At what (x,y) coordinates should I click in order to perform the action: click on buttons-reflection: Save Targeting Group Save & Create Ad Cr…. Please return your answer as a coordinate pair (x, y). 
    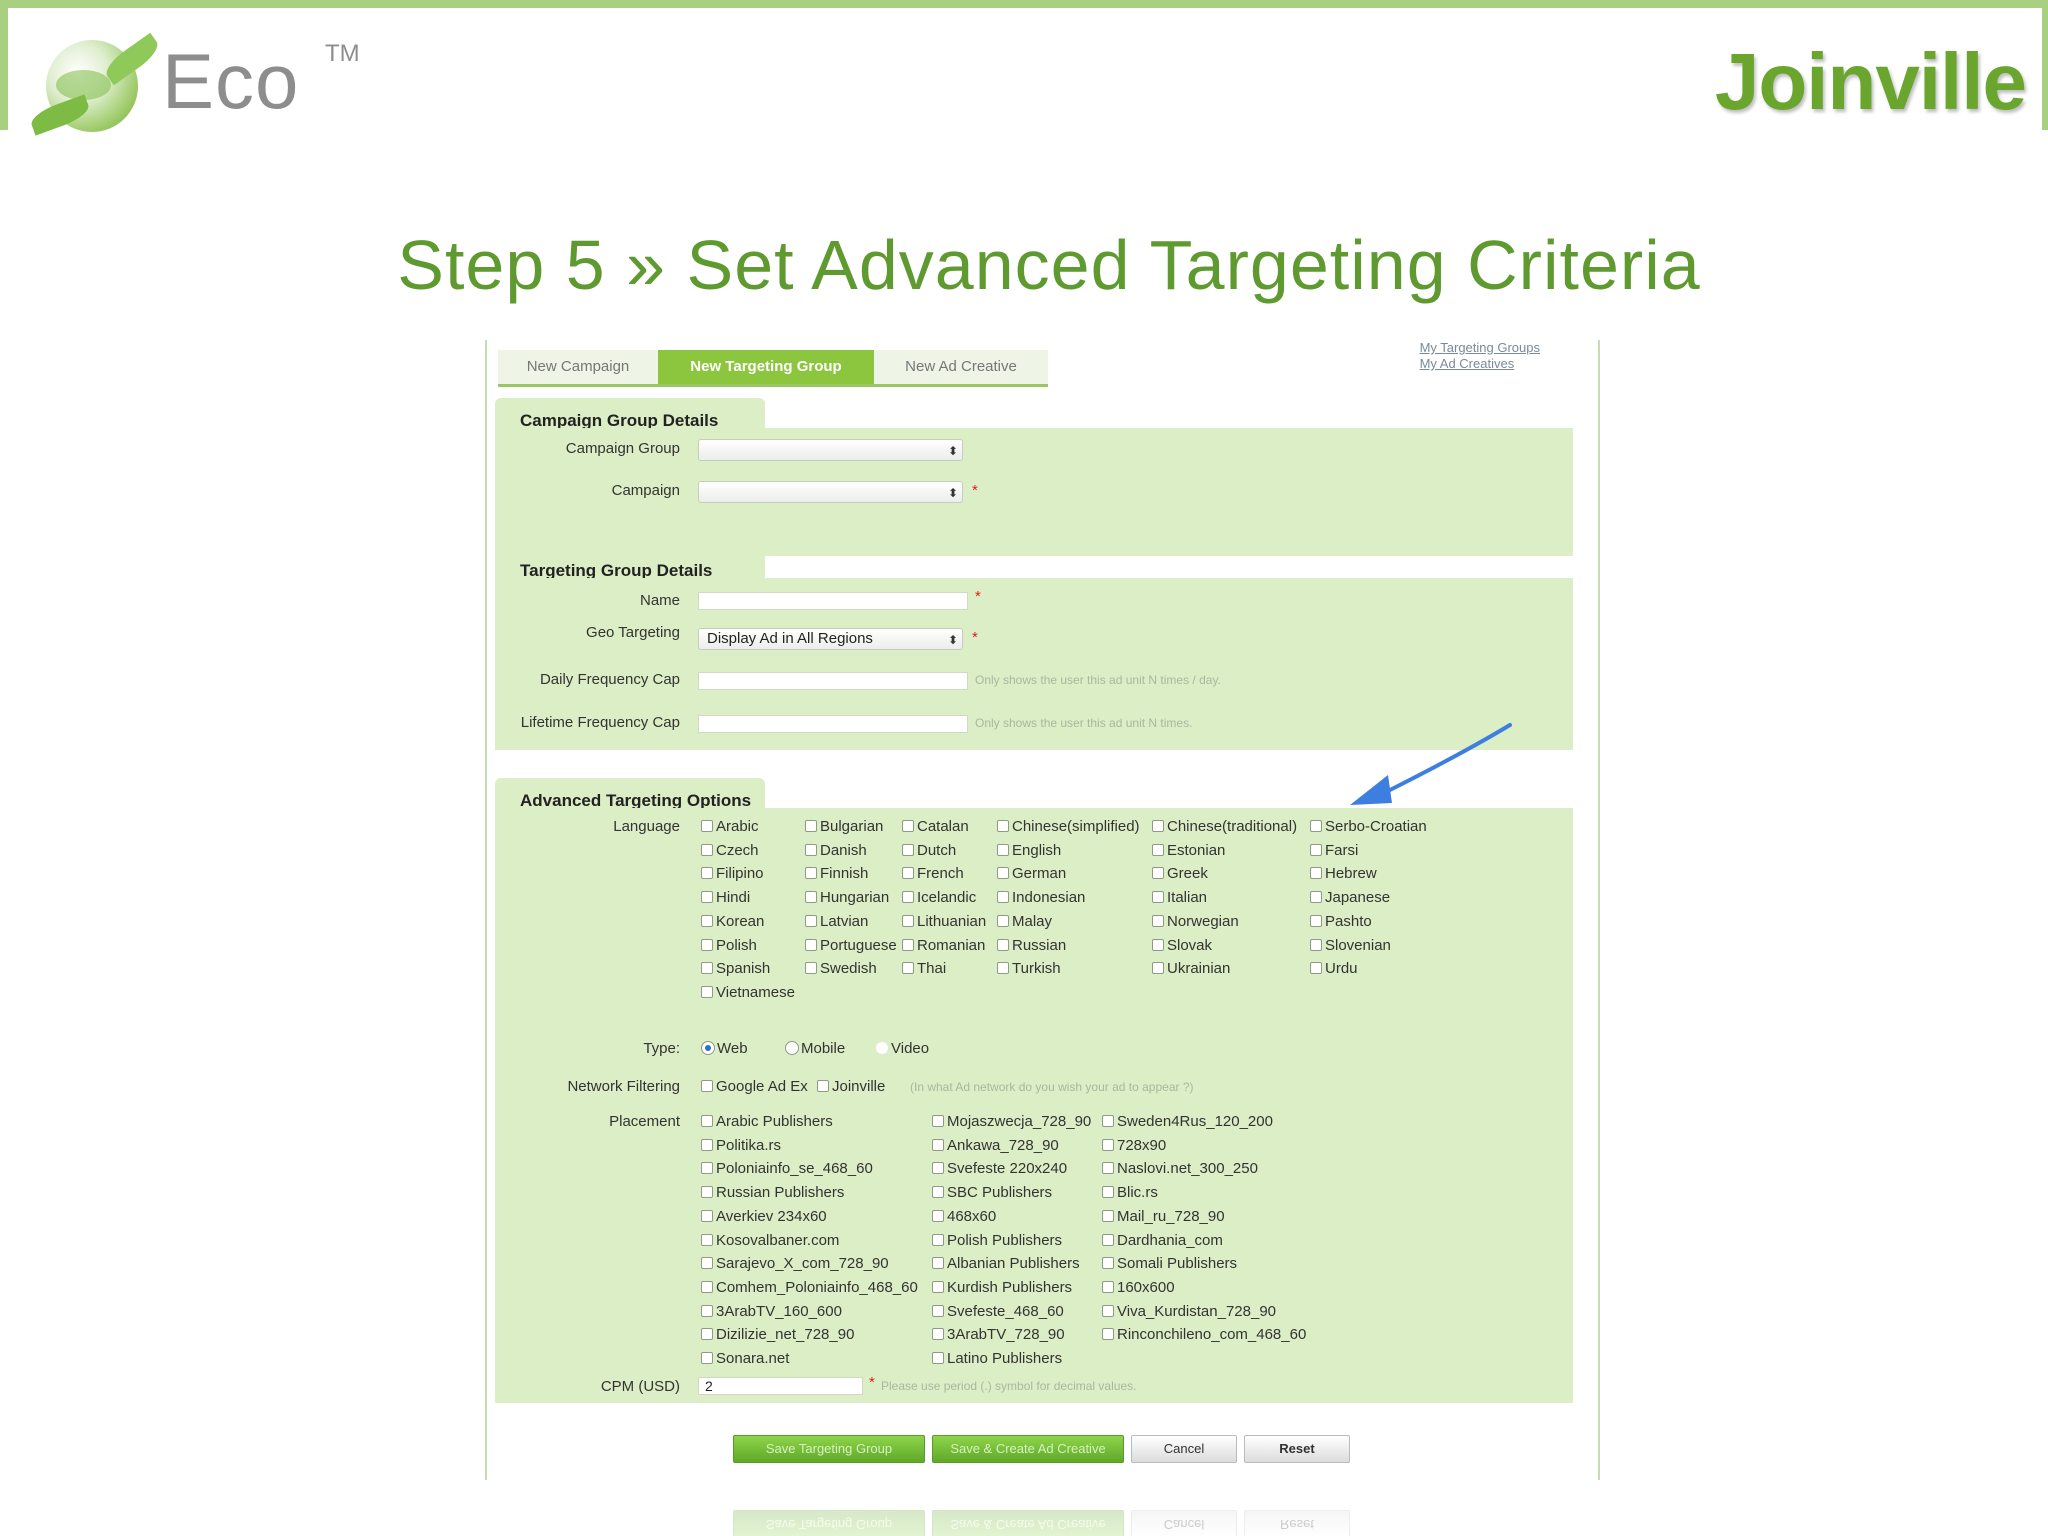
    Looking at the image, I should click on (1042, 1518).